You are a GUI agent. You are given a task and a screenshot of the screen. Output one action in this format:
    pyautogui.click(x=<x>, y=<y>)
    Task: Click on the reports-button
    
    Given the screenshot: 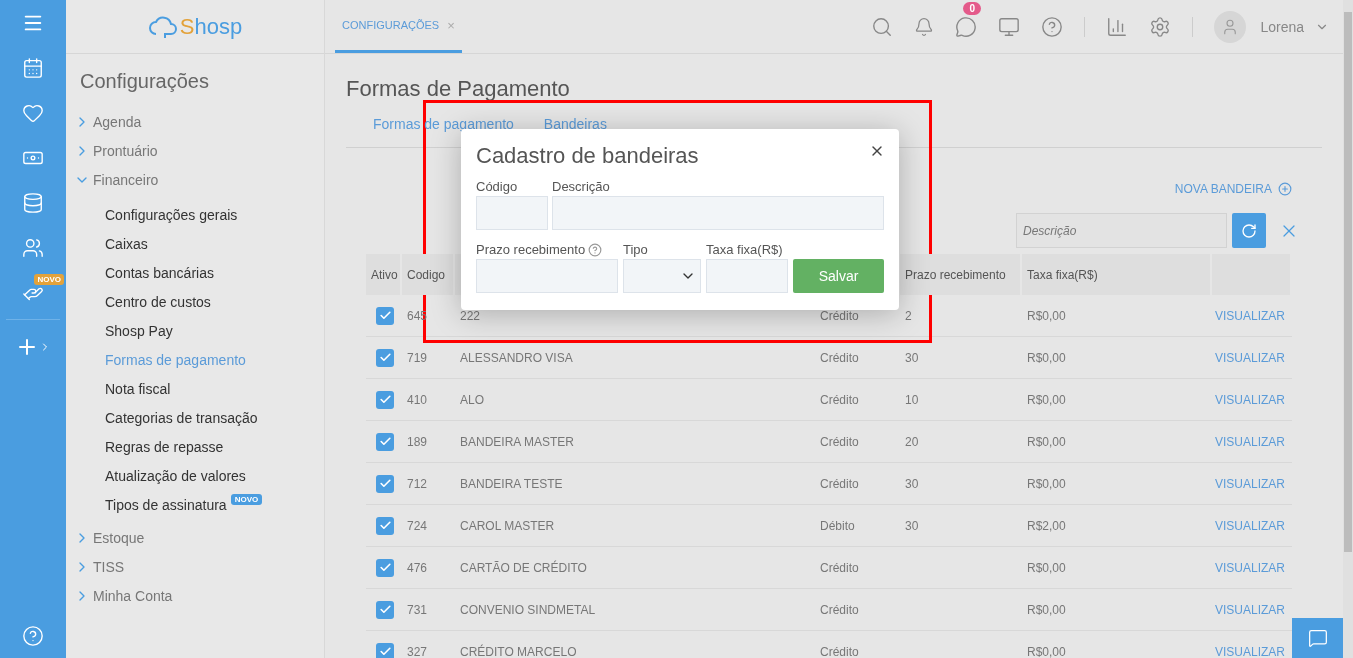 What is the action you would take?
    pyautogui.click(x=1117, y=26)
    